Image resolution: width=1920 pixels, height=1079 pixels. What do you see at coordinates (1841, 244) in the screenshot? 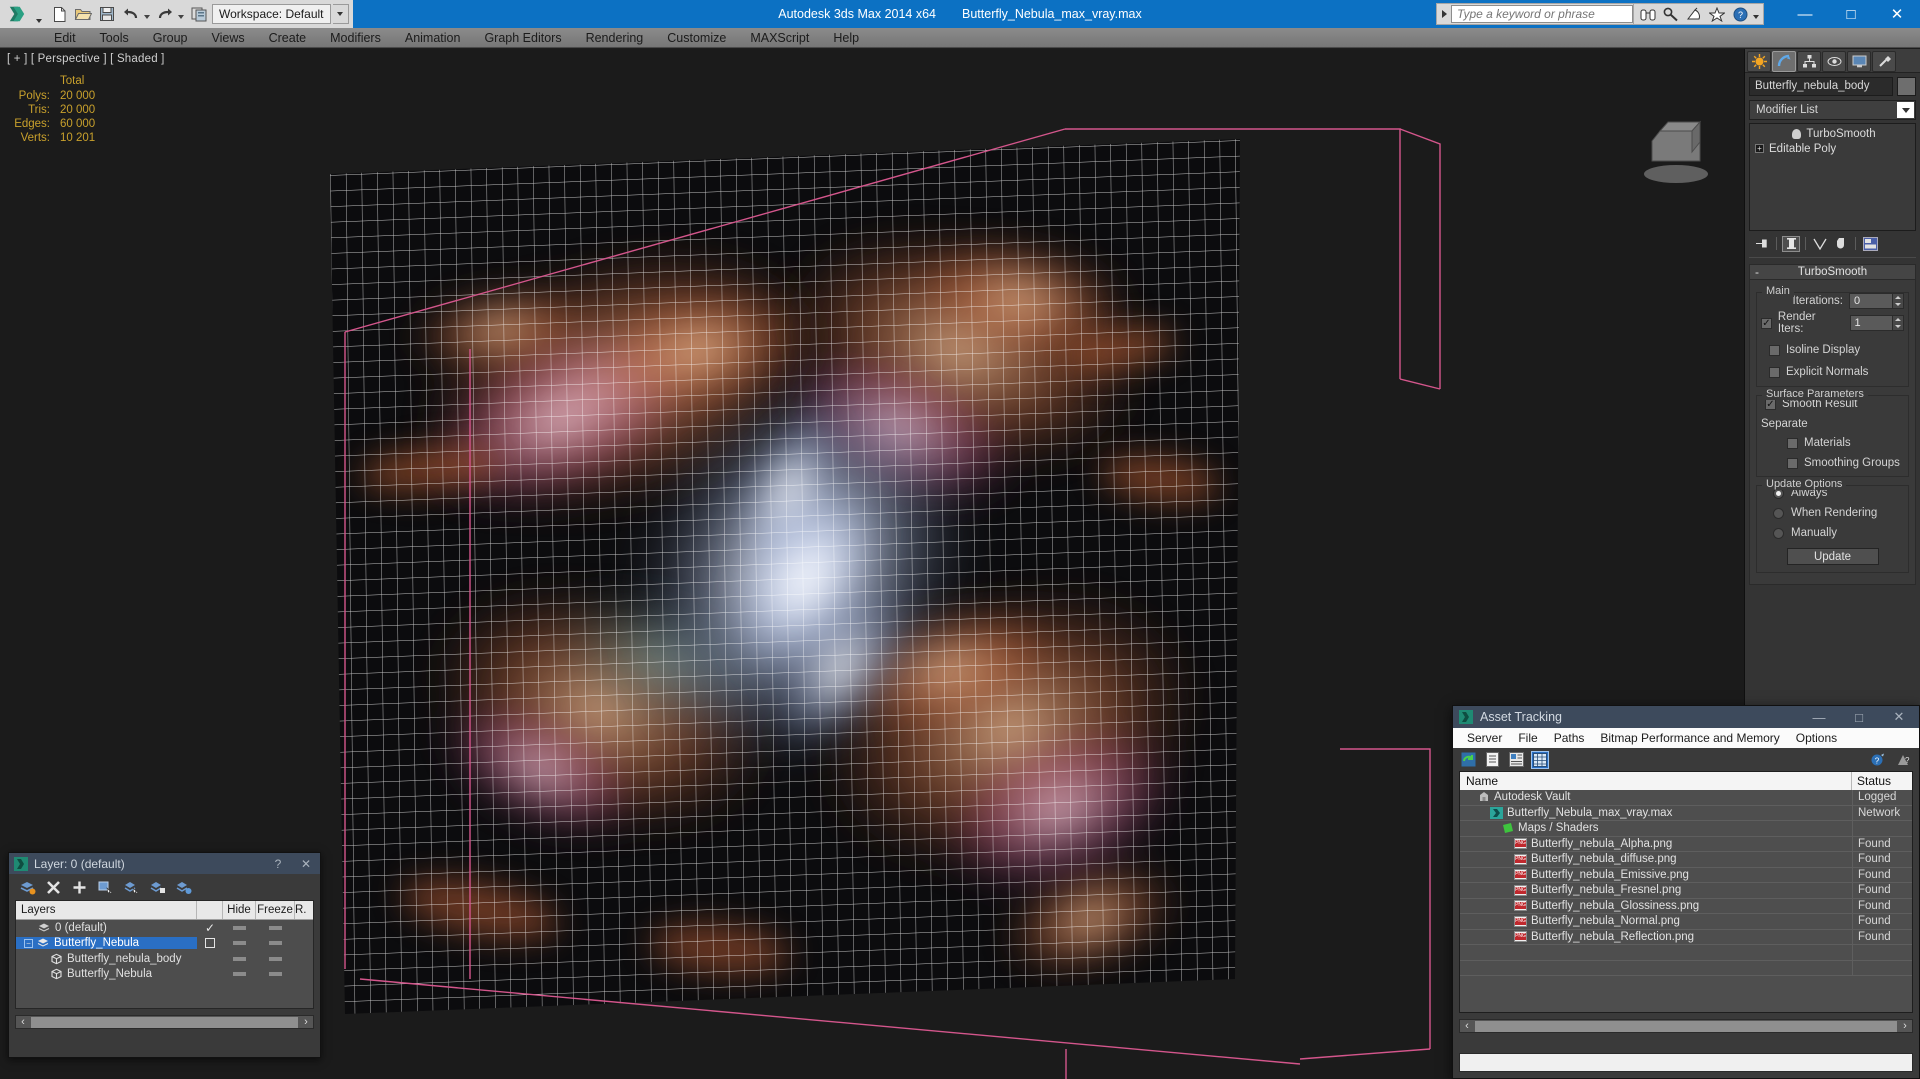
I see `remove-modifier-icon` at bounding box center [1841, 244].